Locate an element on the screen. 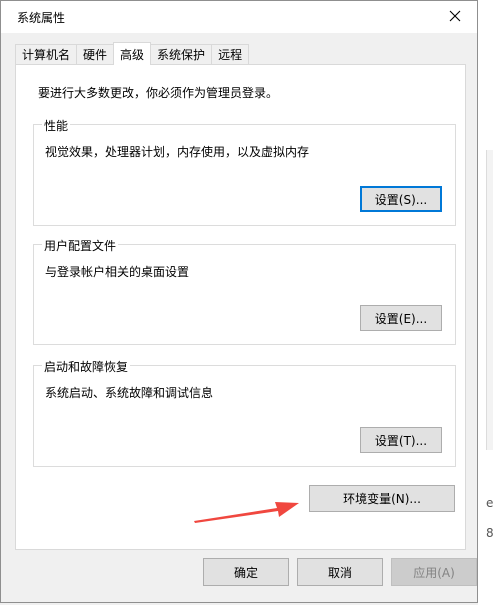 The height and width of the screenshot is (605, 493). background-fragment: e is located at coordinates (489, 503).